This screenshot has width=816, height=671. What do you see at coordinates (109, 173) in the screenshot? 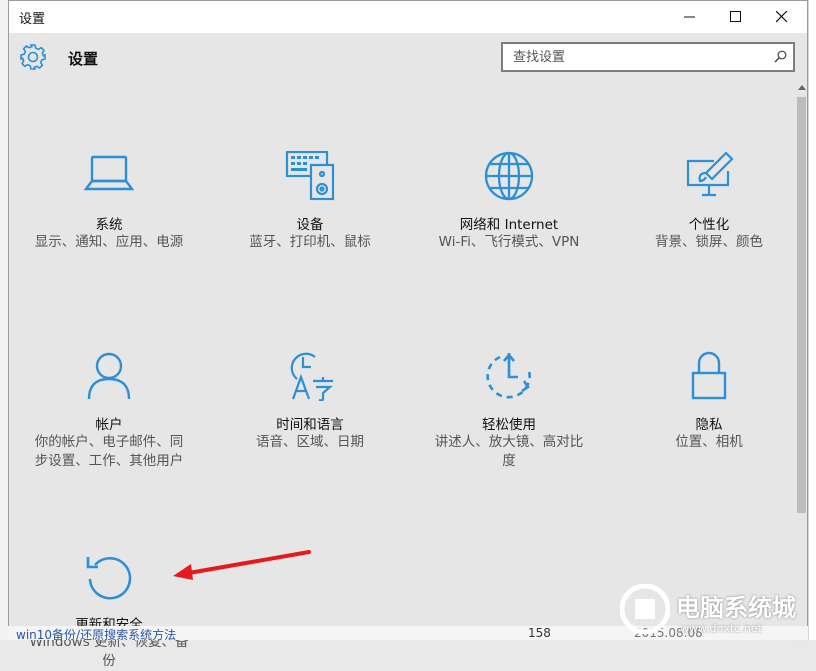
I see `laptop-icon` at bounding box center [109, 173].